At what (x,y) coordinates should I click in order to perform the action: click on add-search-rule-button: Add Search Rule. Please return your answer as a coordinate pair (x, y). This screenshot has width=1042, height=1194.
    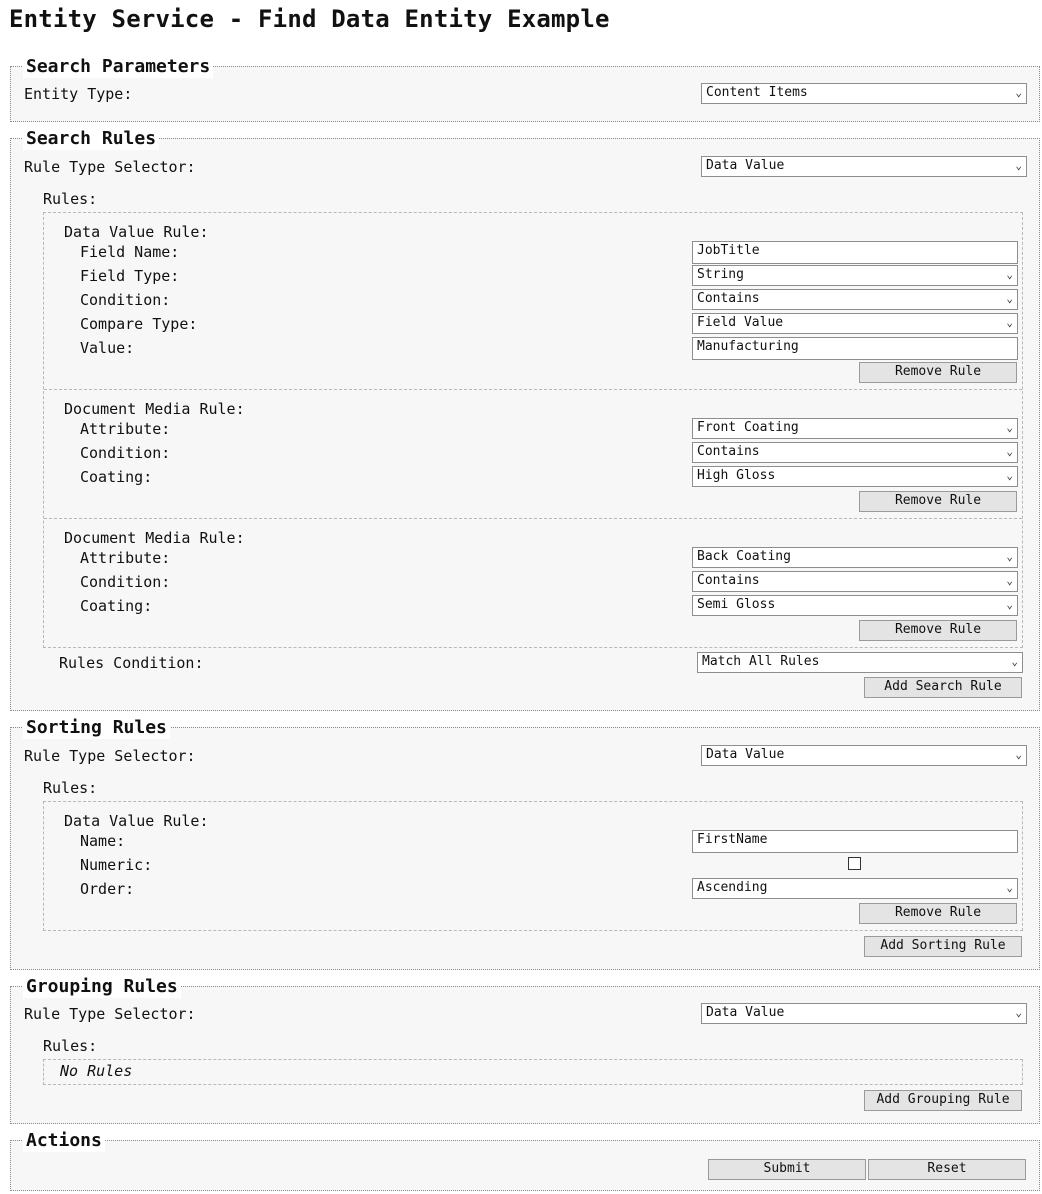
    Looking at the image, I should click on (943, 687).